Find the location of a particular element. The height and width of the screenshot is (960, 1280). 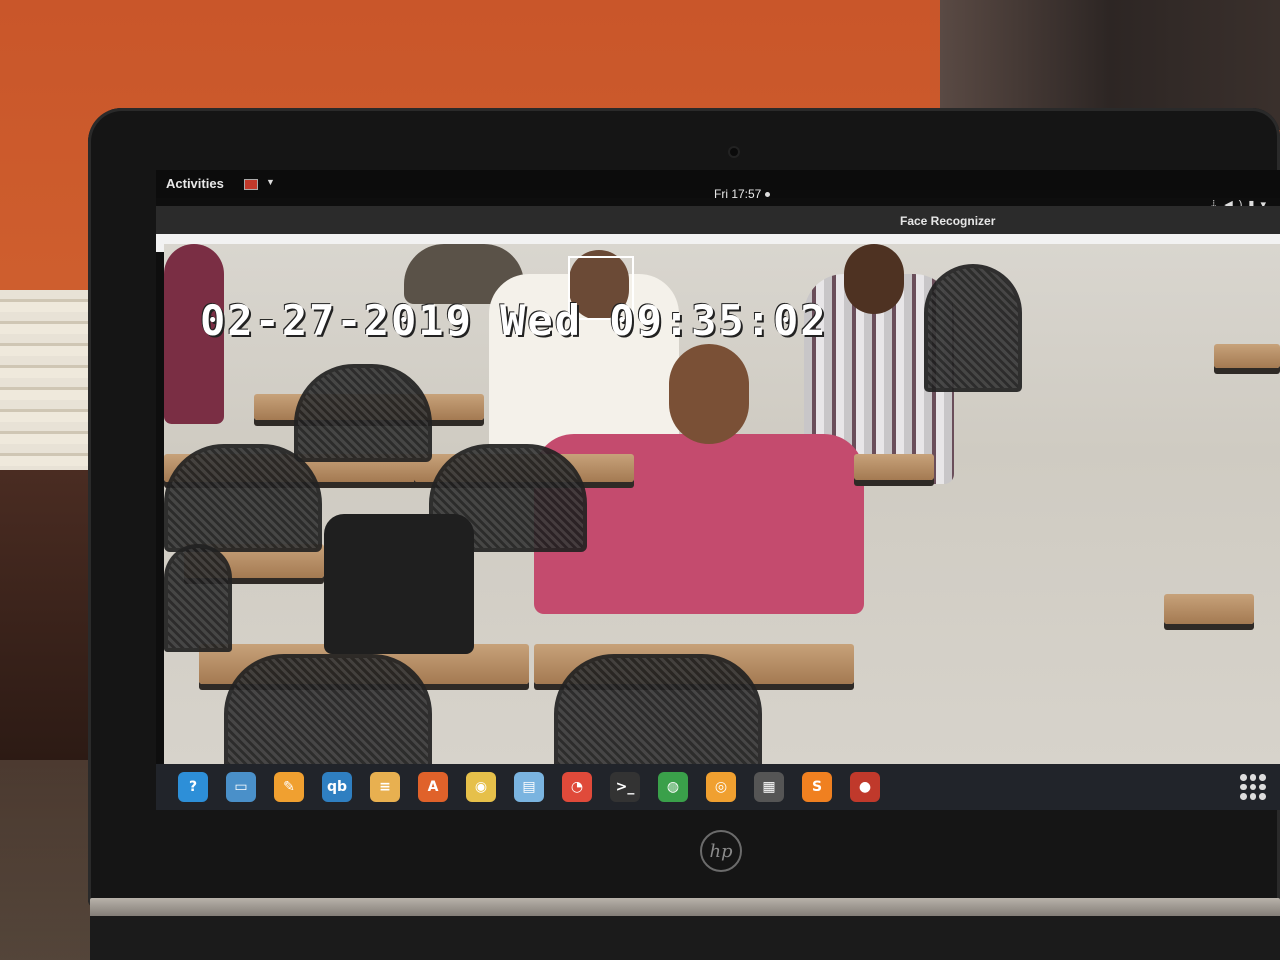

keyboard-deck is located at coordinates (685, 938).